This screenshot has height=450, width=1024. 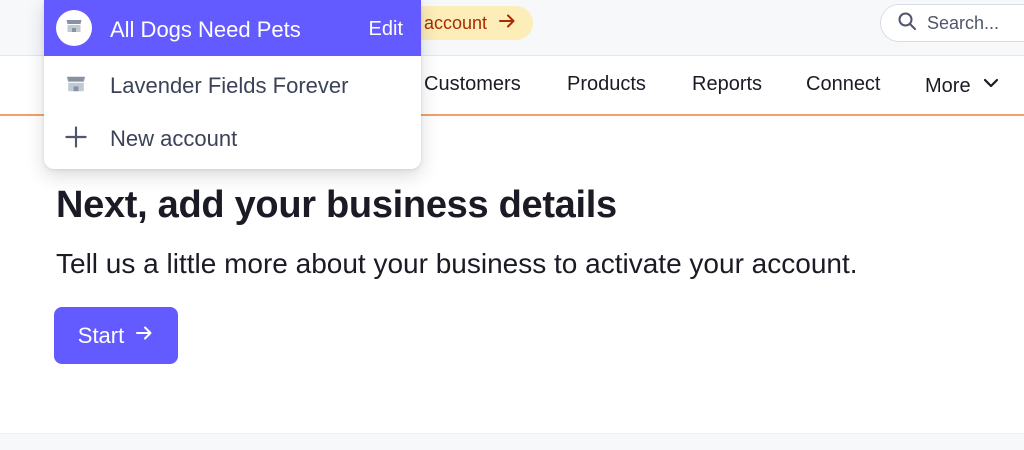 I want to click on edit-account-link: Edit, so click(x=386, y=29).